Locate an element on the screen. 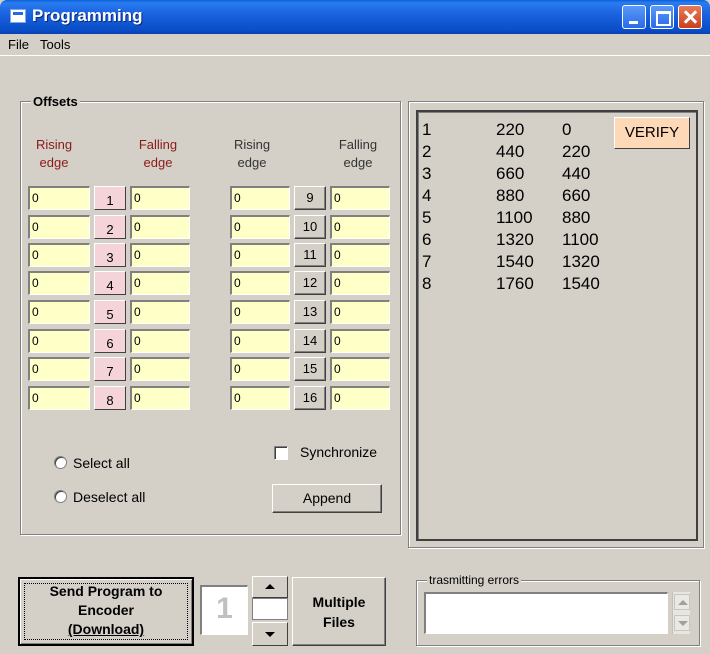 This screenshot has height=654, width=710. channel-button-10: 10 is located at coordinates (310, 227).